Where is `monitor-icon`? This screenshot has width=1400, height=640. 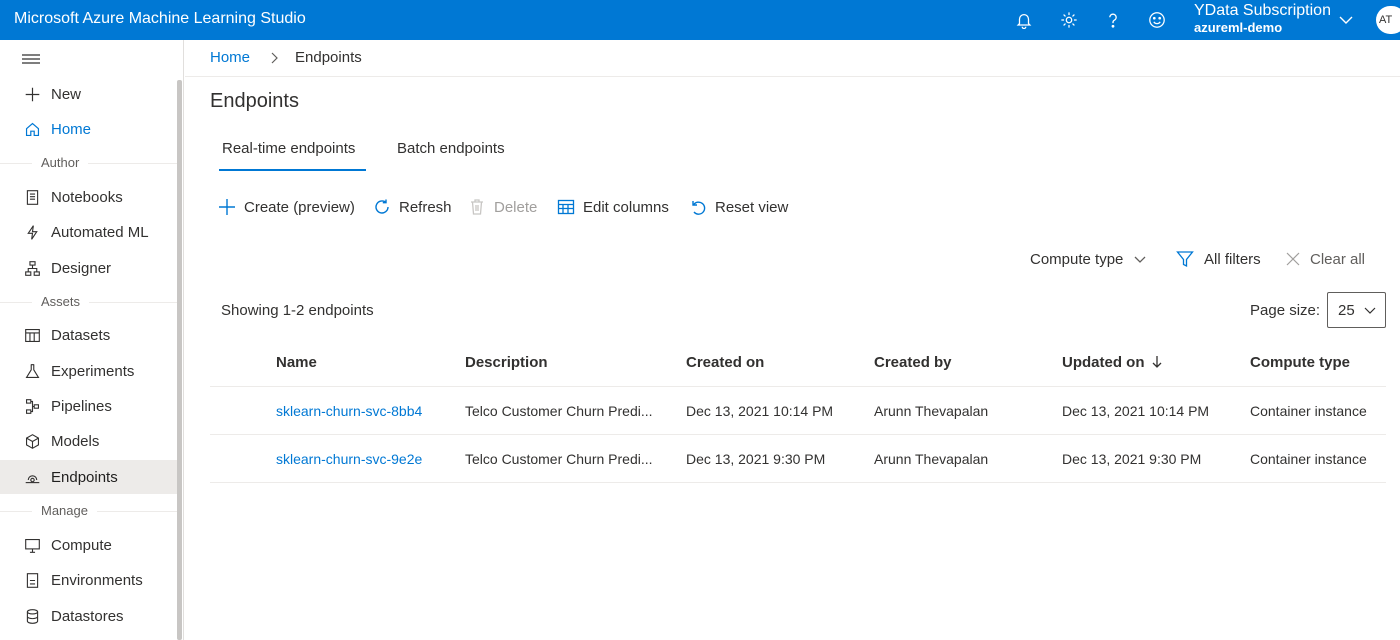
monitor-icon is located at coordinates (32, 545).